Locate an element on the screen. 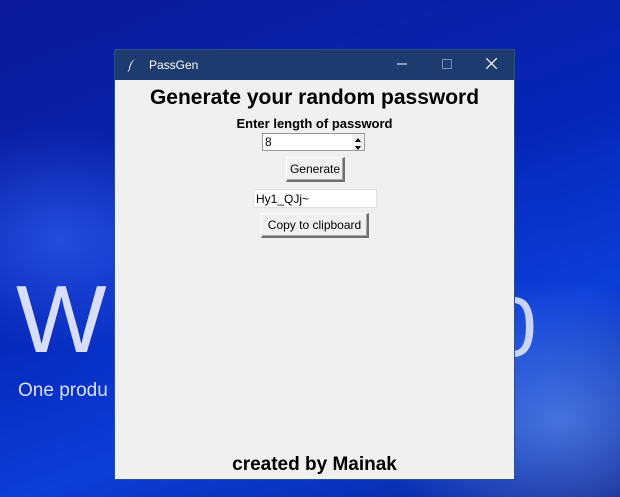  minimize-button is located at coordinates (401, 65).